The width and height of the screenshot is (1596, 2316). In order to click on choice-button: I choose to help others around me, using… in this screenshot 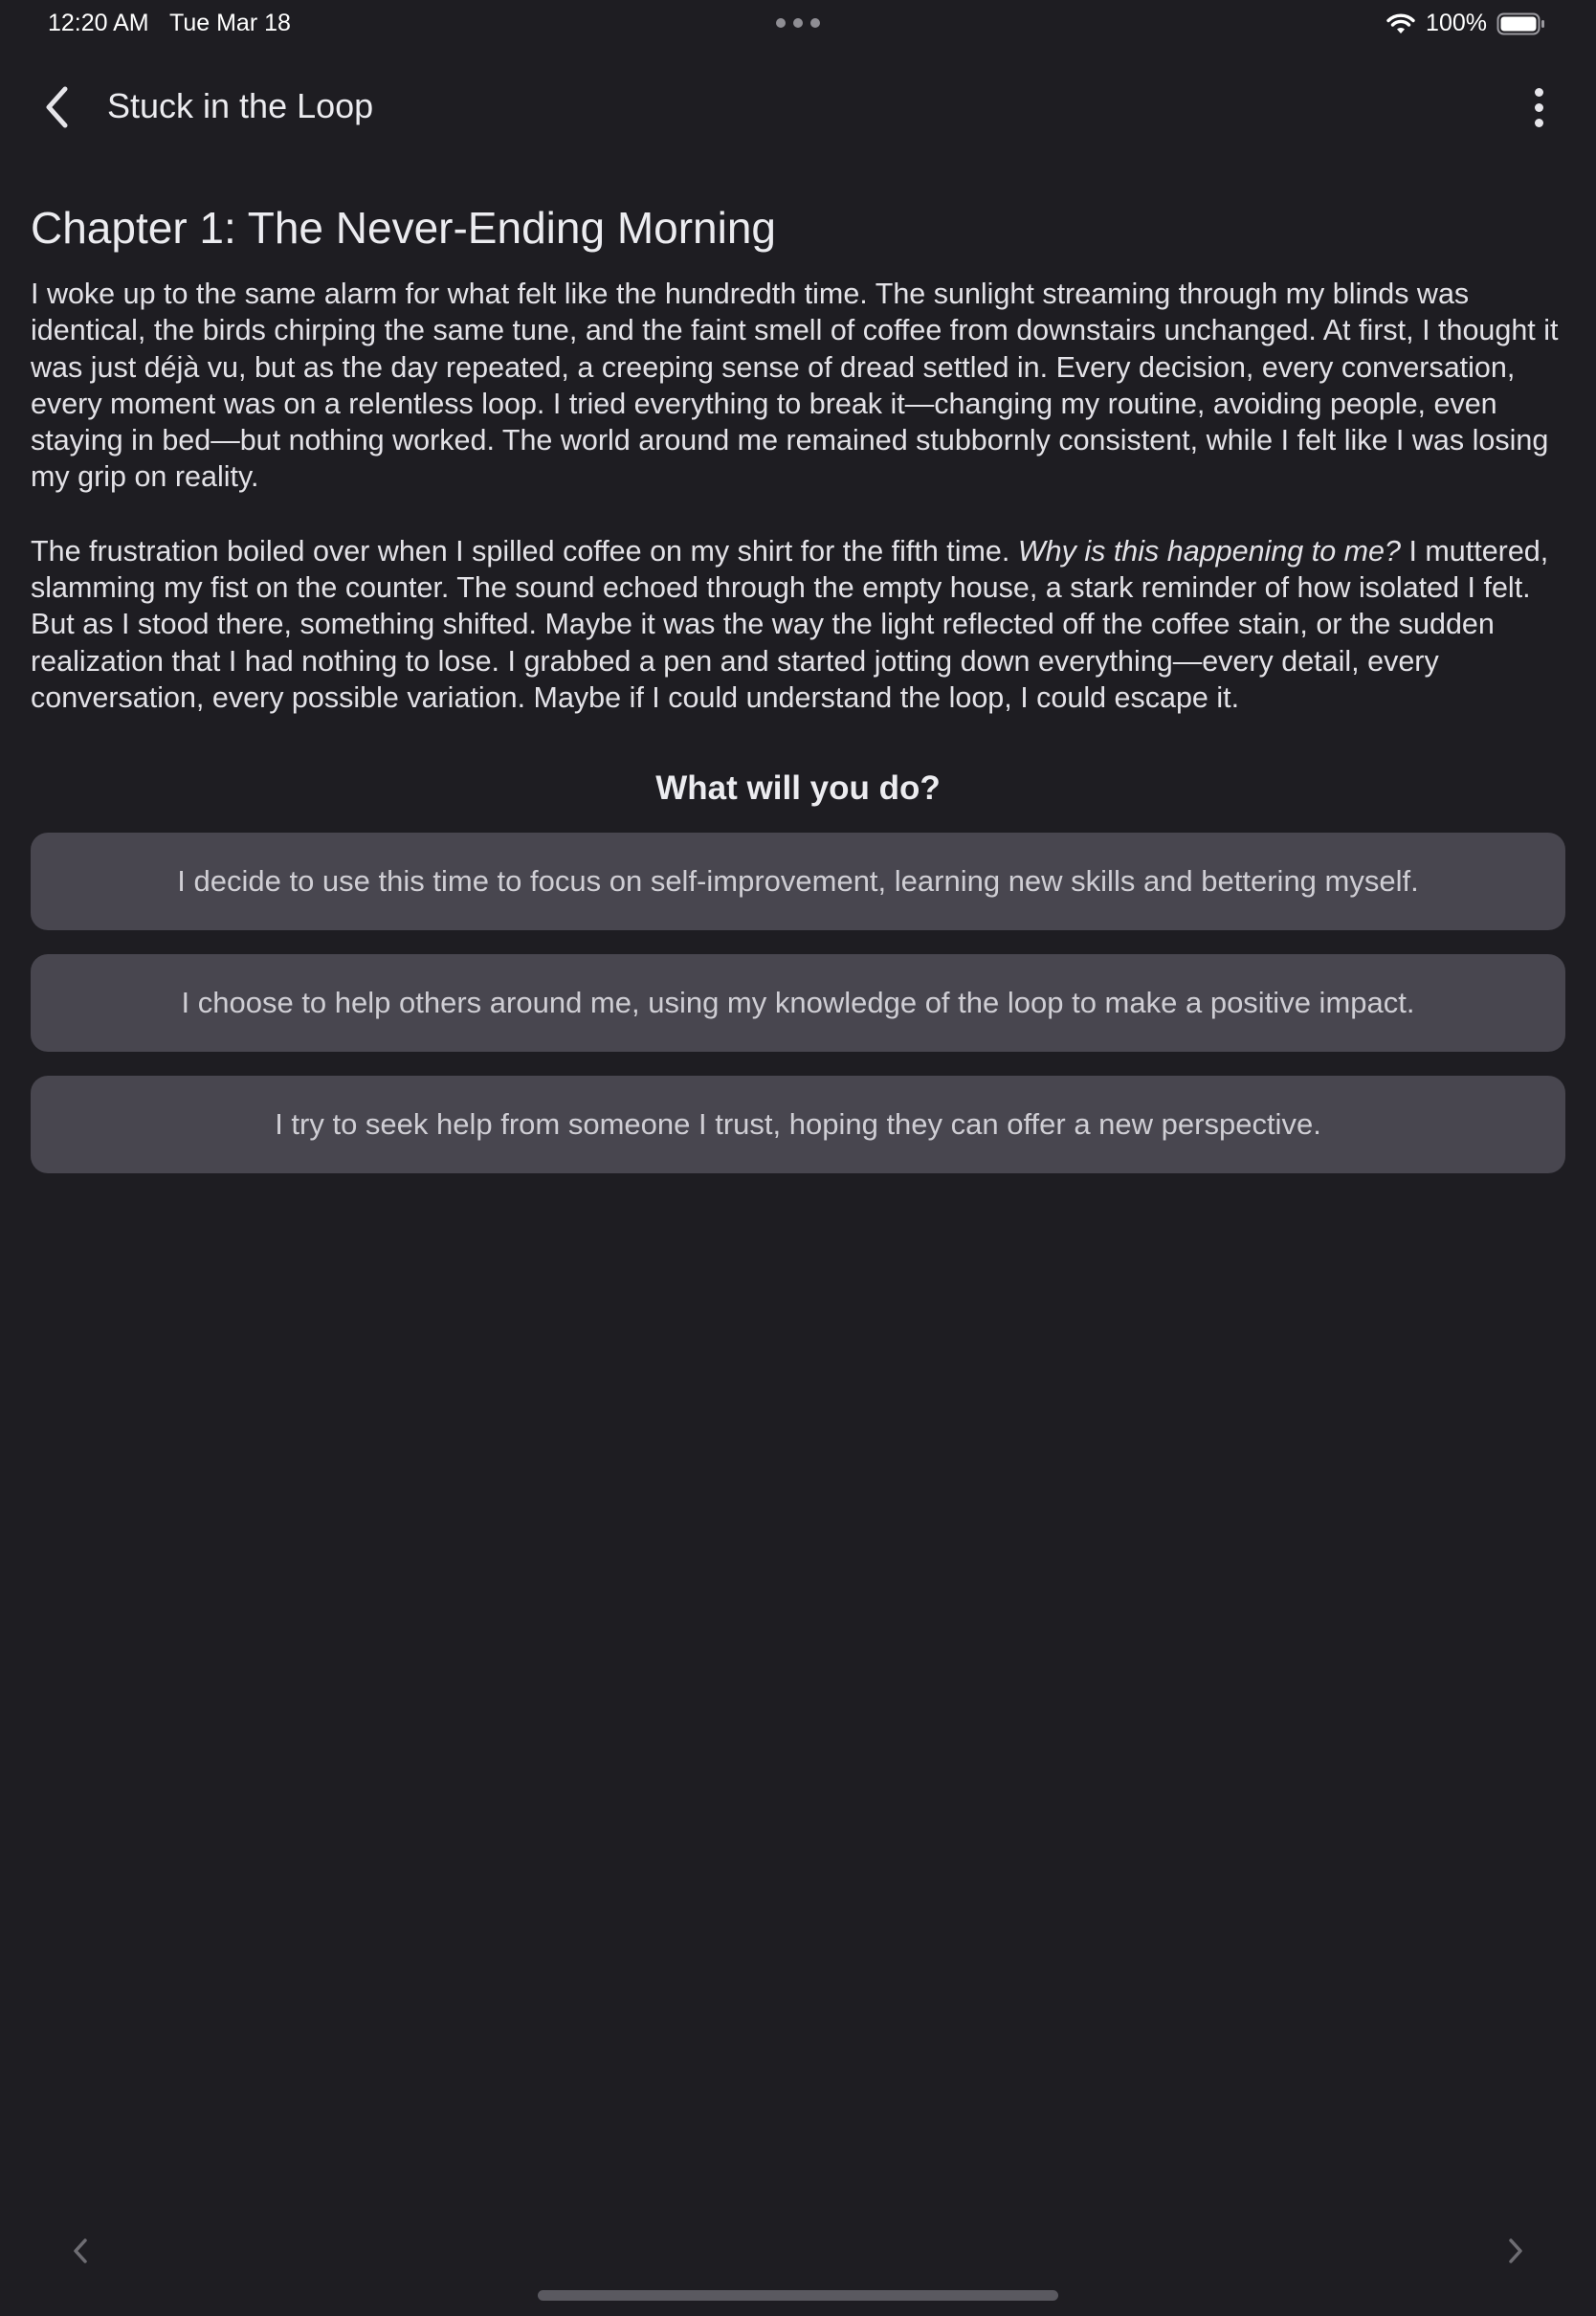, I will do `click(798, 1004)`.